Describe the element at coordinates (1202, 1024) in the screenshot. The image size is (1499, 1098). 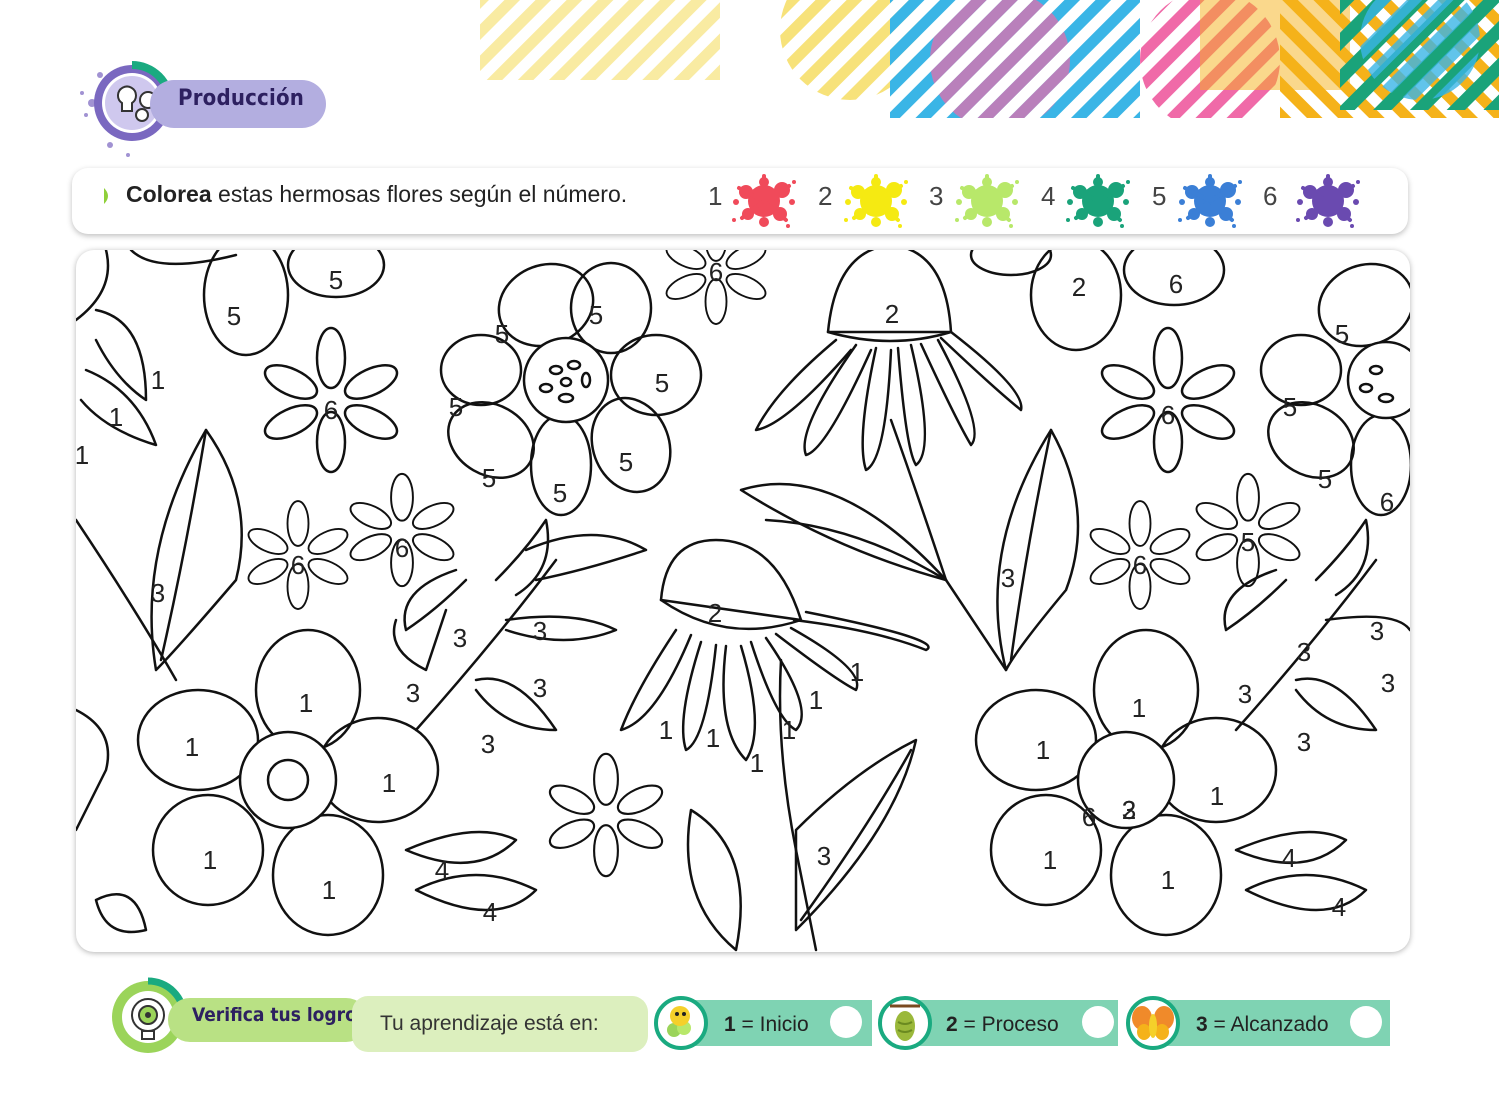
I see `level-number: 3` at that location.